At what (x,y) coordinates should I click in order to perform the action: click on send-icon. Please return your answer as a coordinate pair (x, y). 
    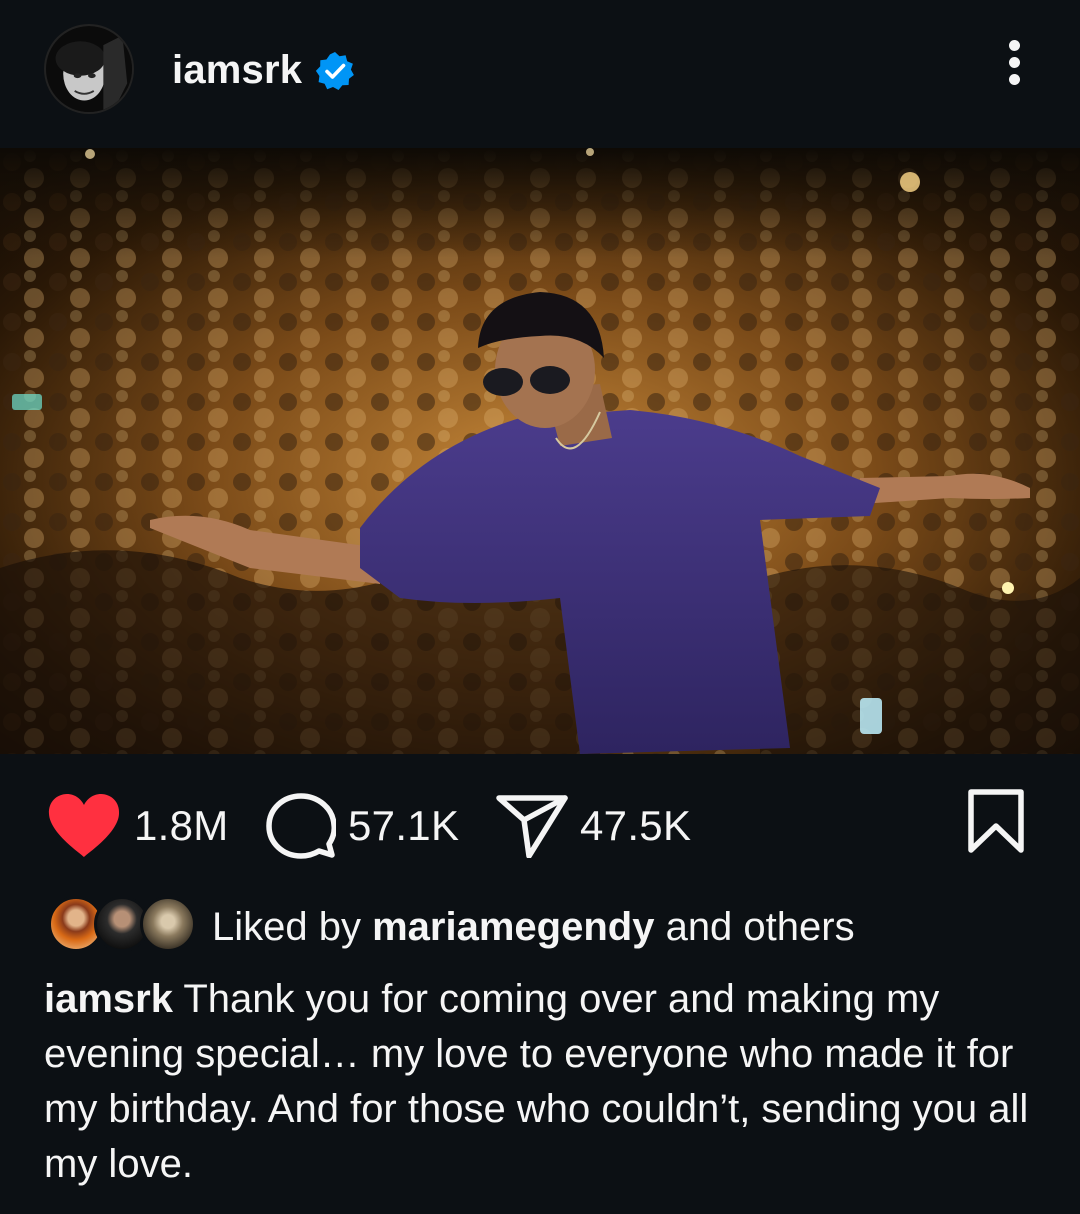
    Looking at the image, I should click on (532, 826).